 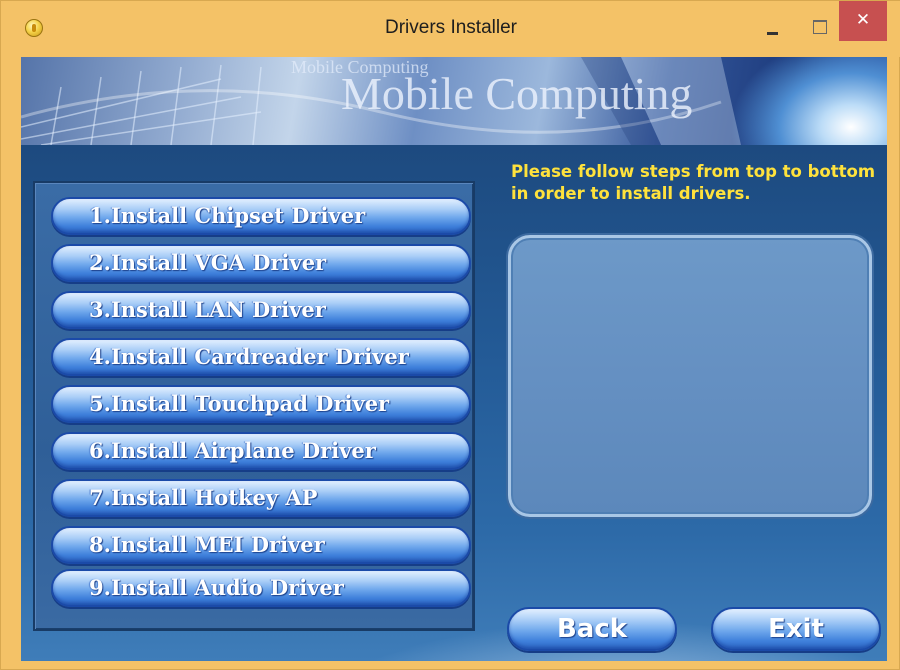 I want to click on install-audio-driver-button: 9.Install Audio Driver, so click(x=261, y=588).